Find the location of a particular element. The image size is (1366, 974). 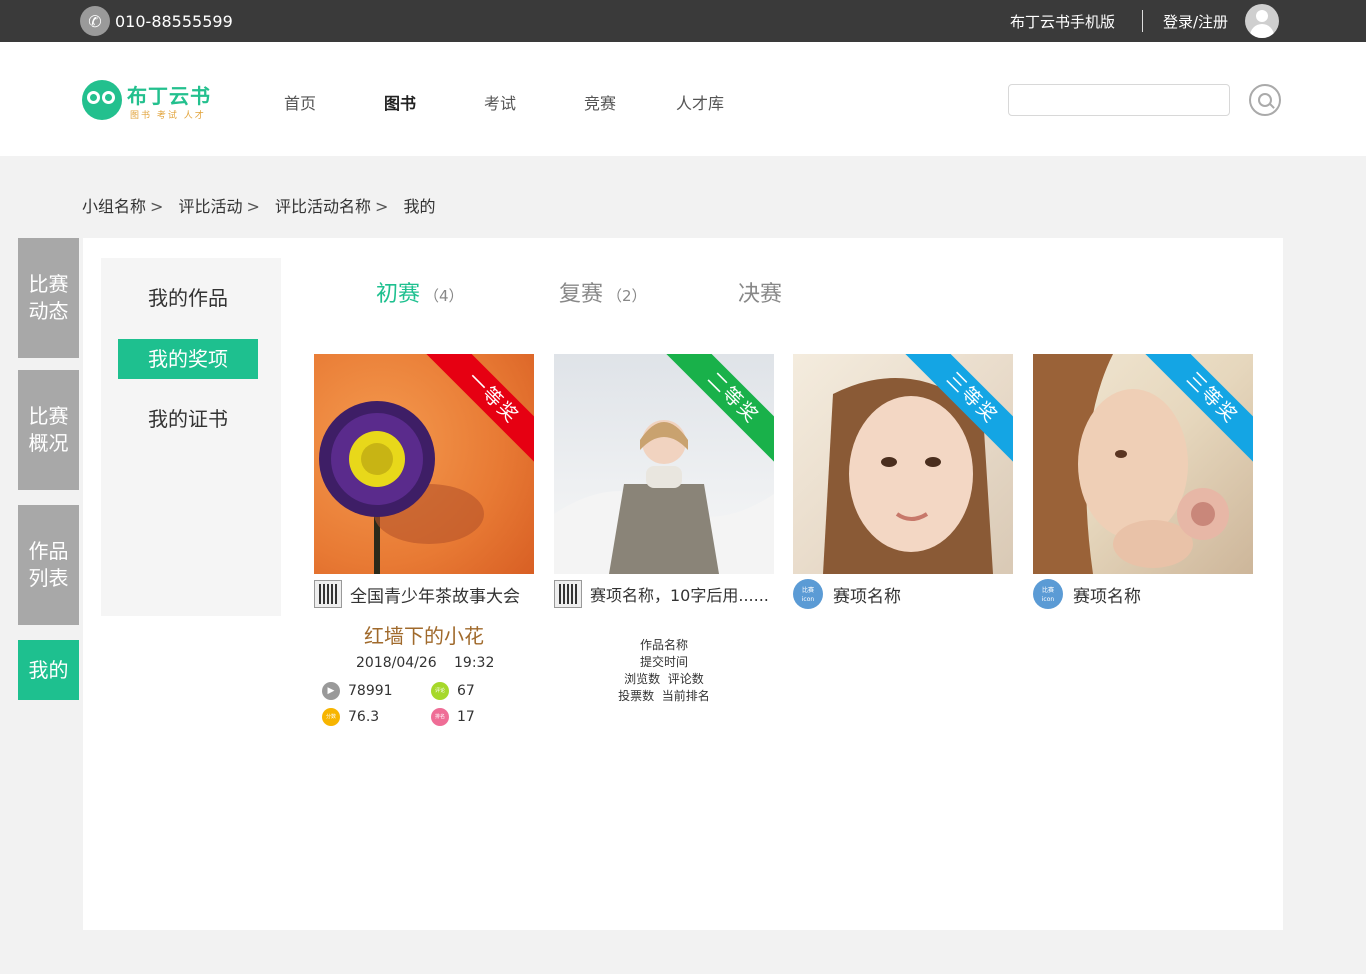

phone-text: 010-88555599 is located at coordinates (174, 21).